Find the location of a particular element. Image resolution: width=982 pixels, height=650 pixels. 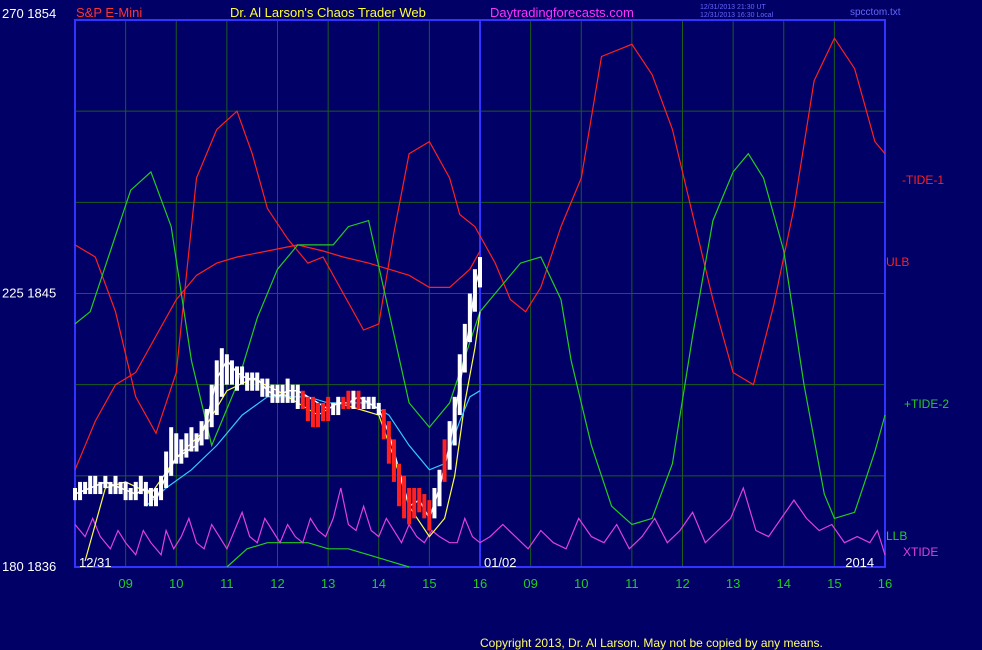

x-tick-label: 14 is located at coordinates (784, 583).